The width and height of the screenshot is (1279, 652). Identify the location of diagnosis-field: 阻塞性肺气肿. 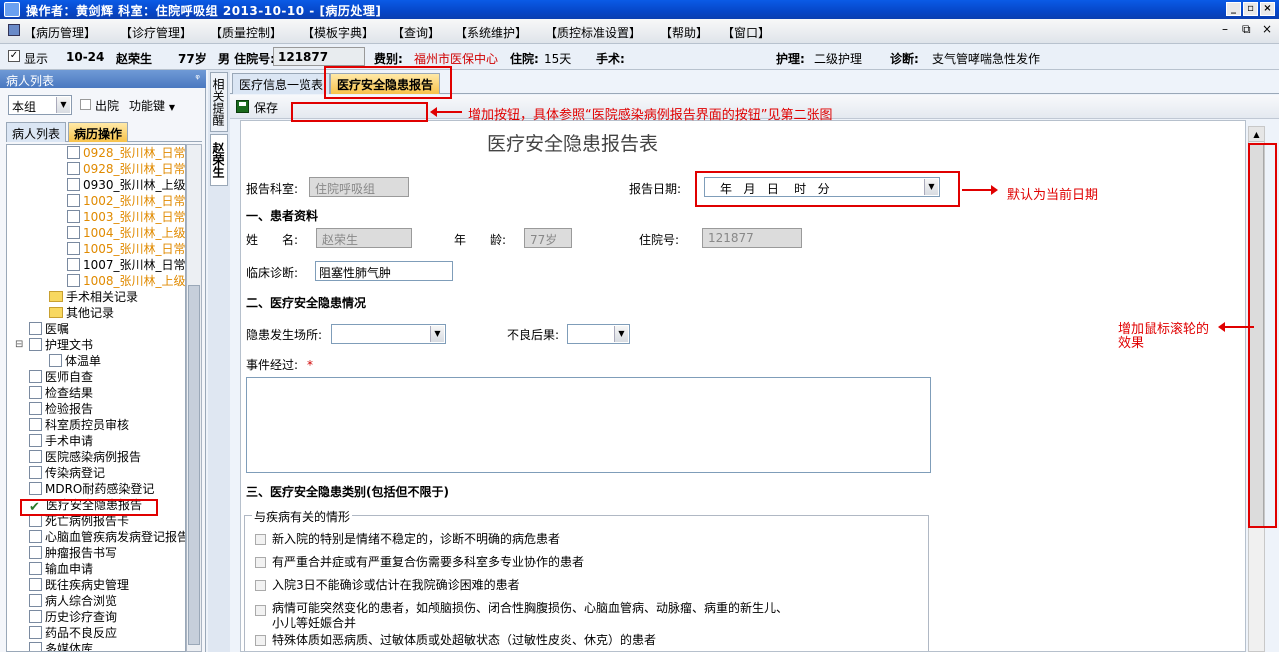
(384, 271).